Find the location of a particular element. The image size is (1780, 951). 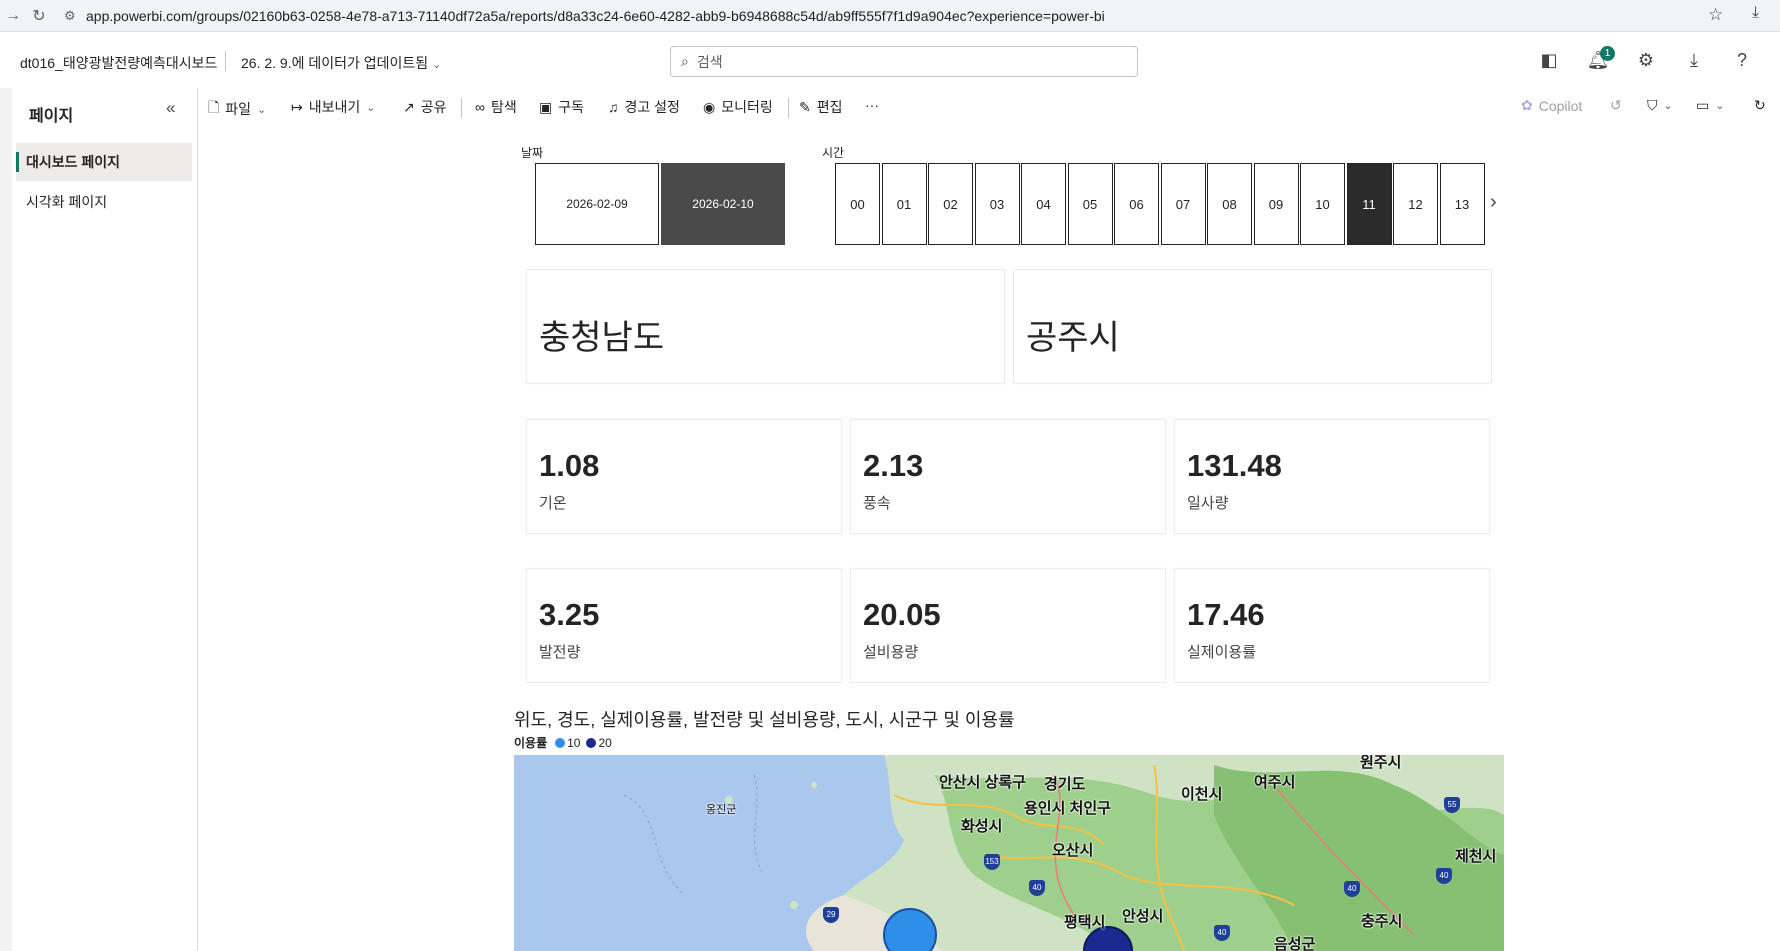

kpi-label: 기온 is located at coordinates (553, 503).